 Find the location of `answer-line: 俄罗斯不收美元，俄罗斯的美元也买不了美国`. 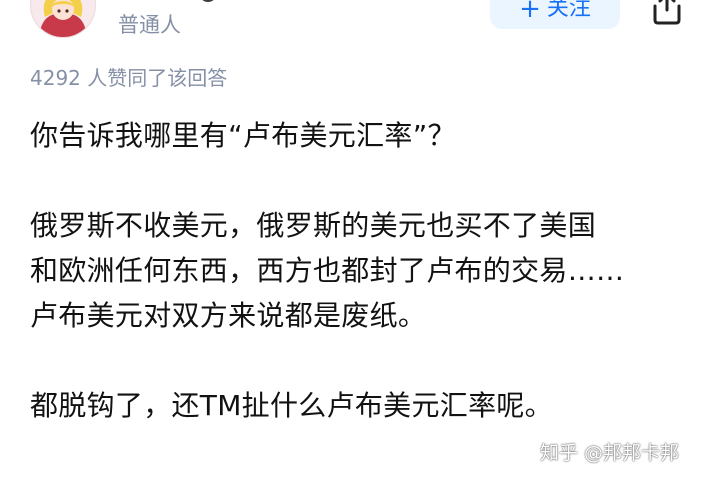

answer-line: 俄罗斯不收美元，俄罗斯的美元也买不了美国 is located at coordinates (313, 225).